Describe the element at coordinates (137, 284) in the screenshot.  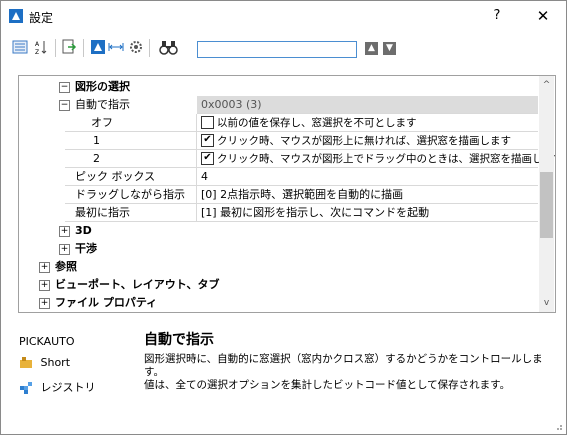
I see `tree-node-label: ビューポート、レイアウト、タブ` at that location.